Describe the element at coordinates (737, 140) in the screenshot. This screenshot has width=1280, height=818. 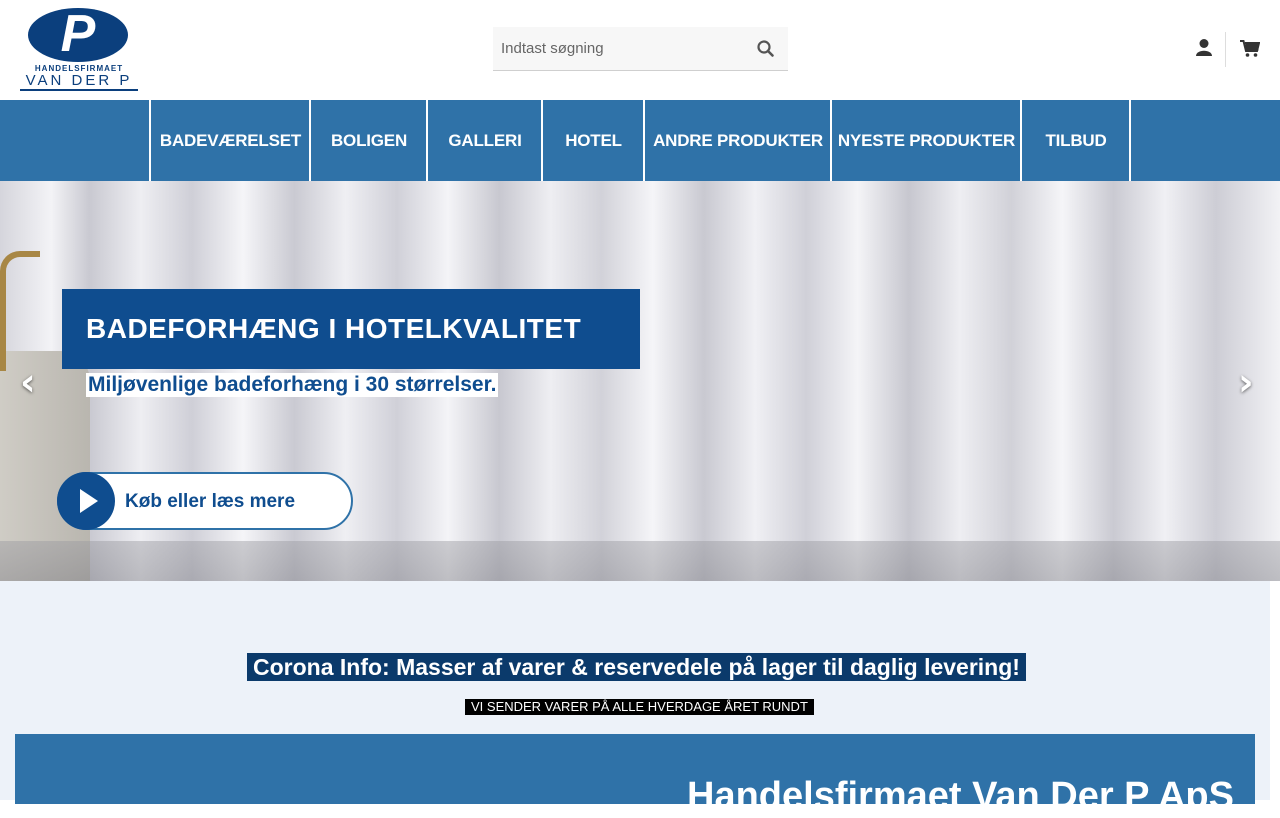
I see `nav-item-andre-produkter: ANDRE PRODUKTER` at that location.